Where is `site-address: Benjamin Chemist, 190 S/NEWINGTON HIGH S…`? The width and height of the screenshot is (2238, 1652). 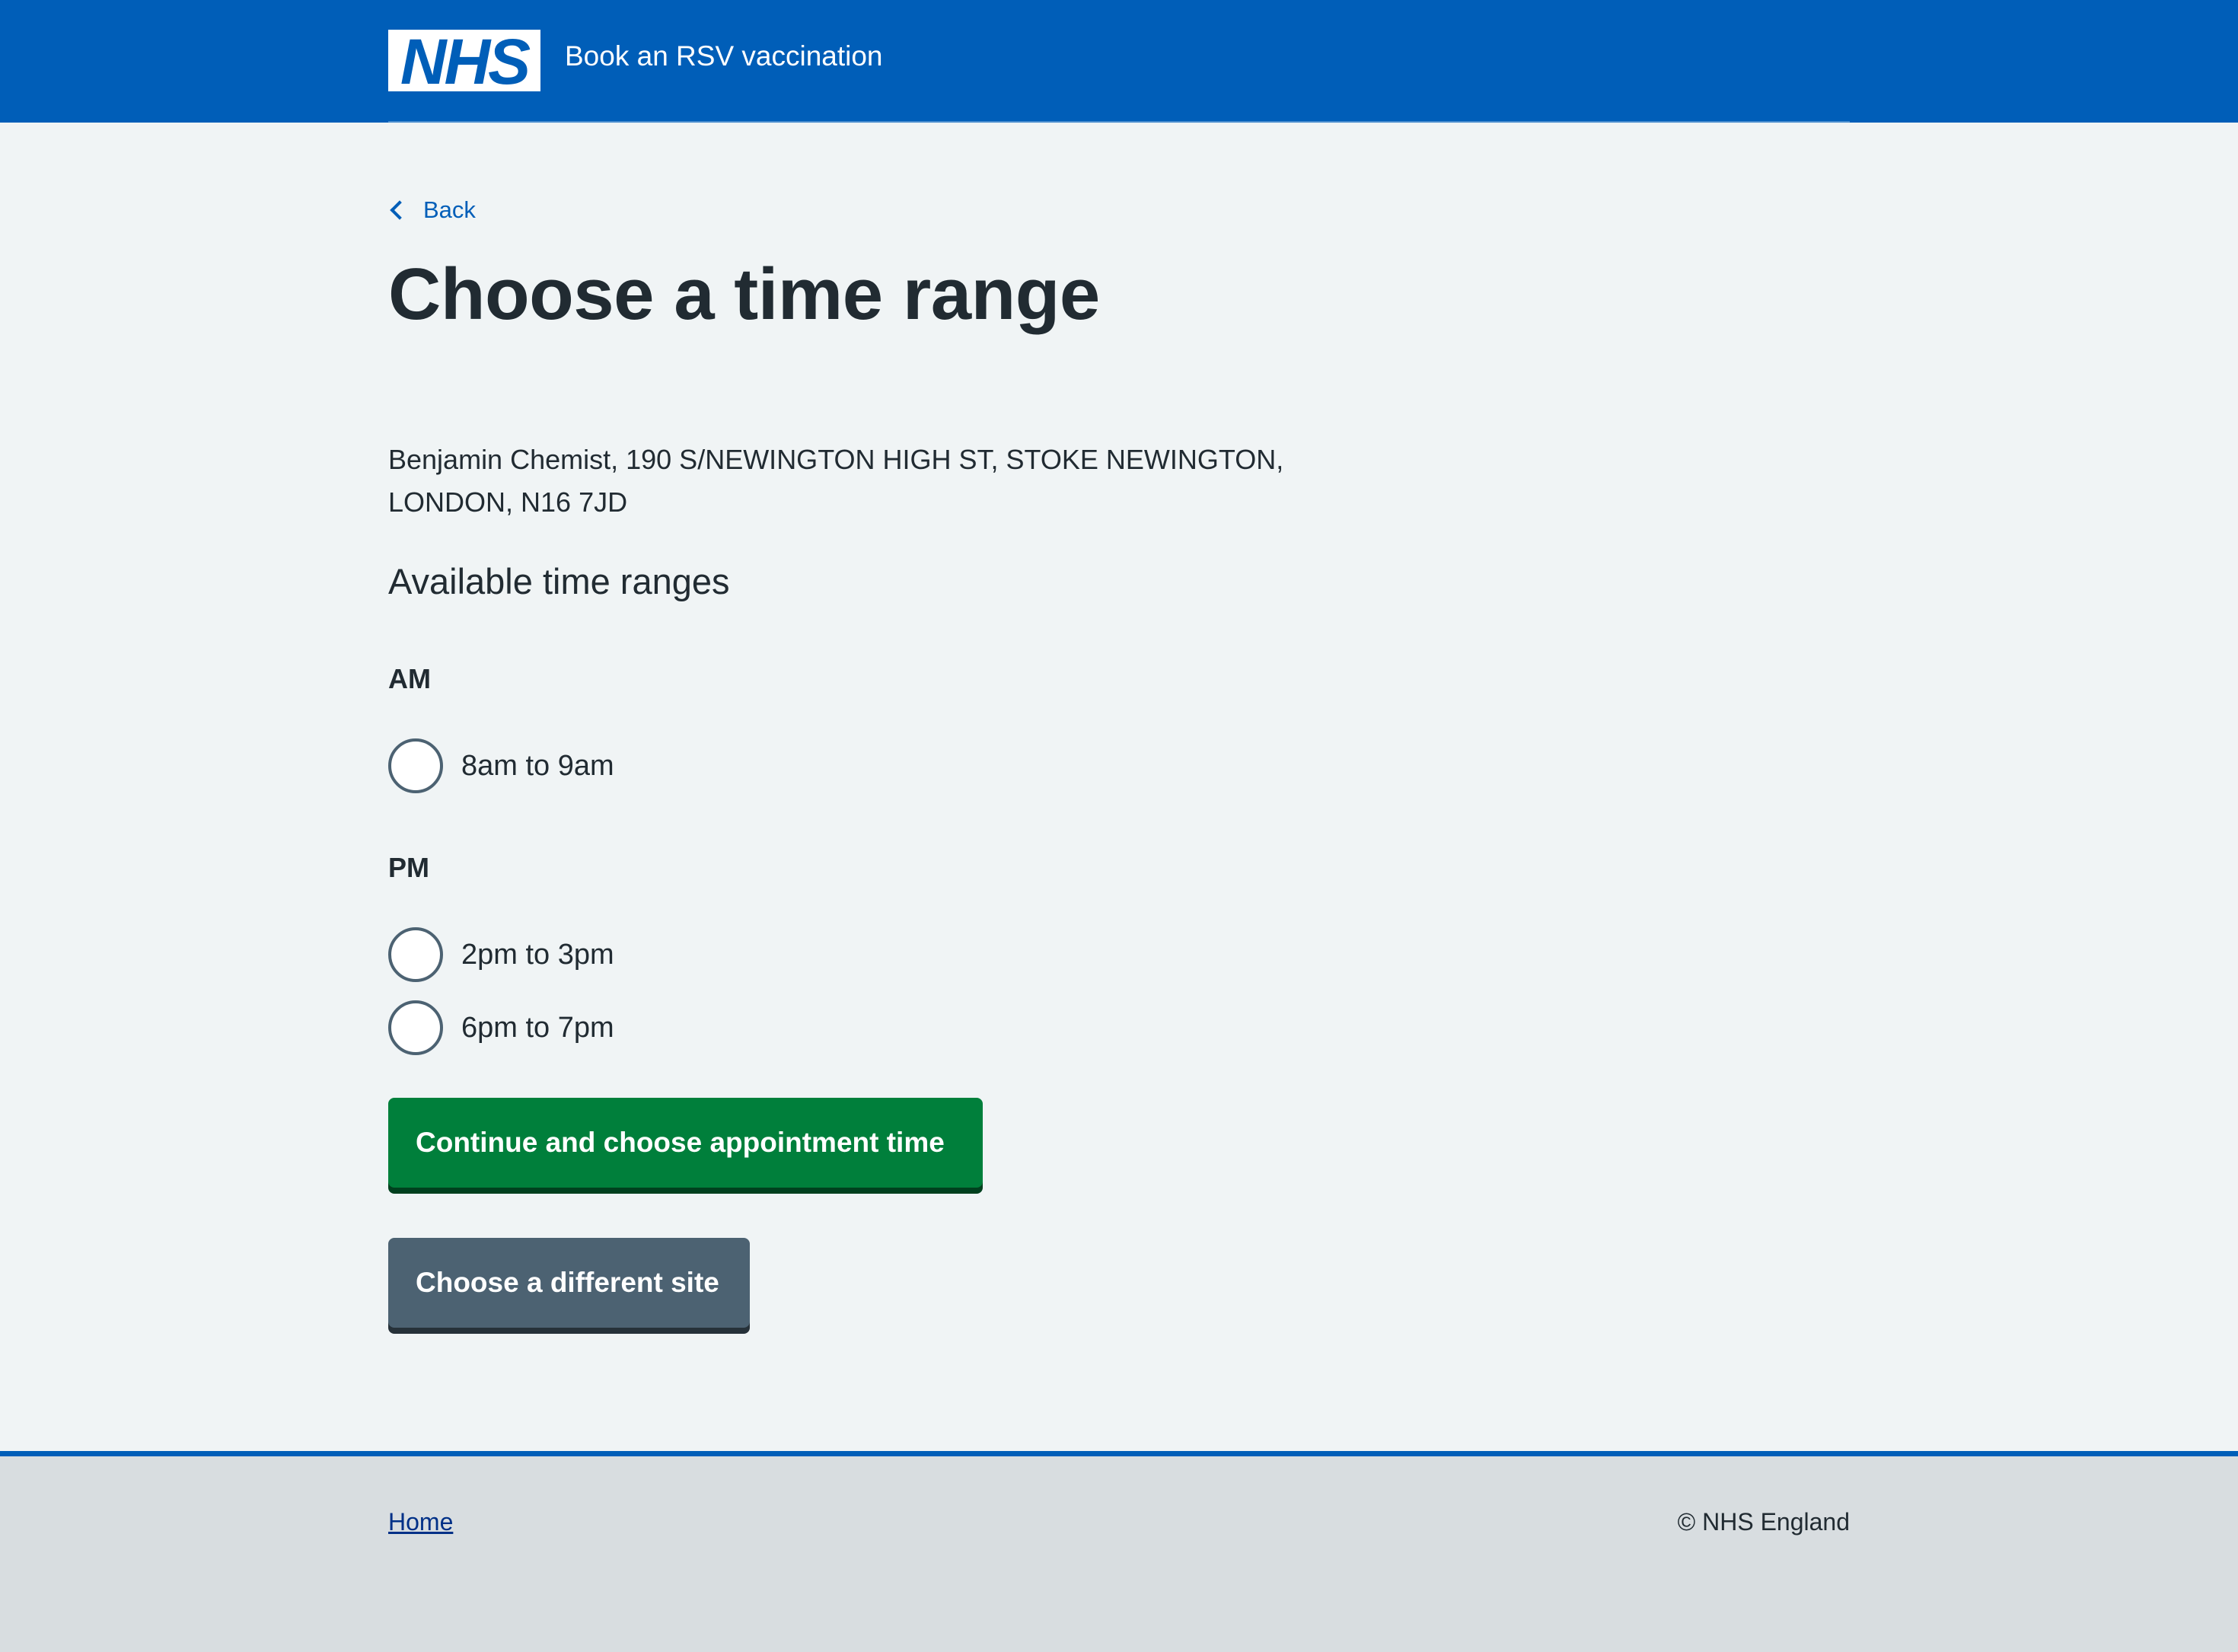
site-address: Benjamin Chemist, 190 S/NEWINGTON HIGH S… is located at coordinates (836, 481).